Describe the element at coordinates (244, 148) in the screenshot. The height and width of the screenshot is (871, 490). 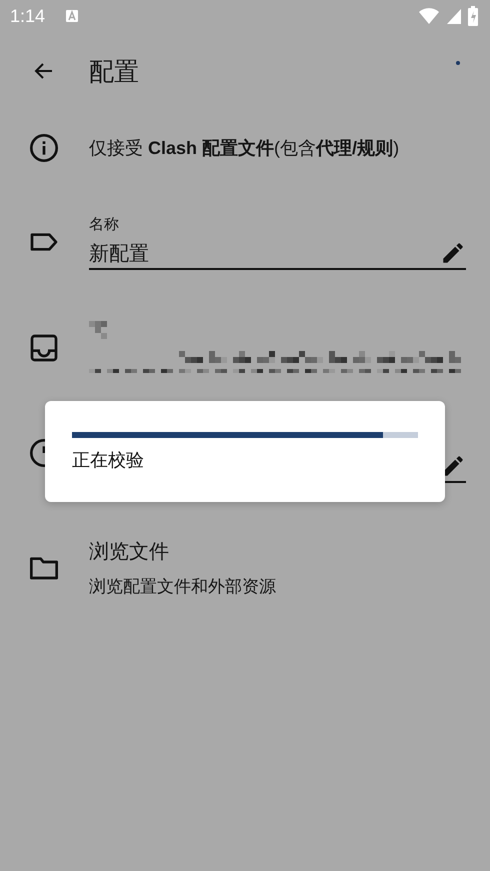
I see `notice-text: 仅接受 Clash 配置文件(包含代理/规则)` at that location.